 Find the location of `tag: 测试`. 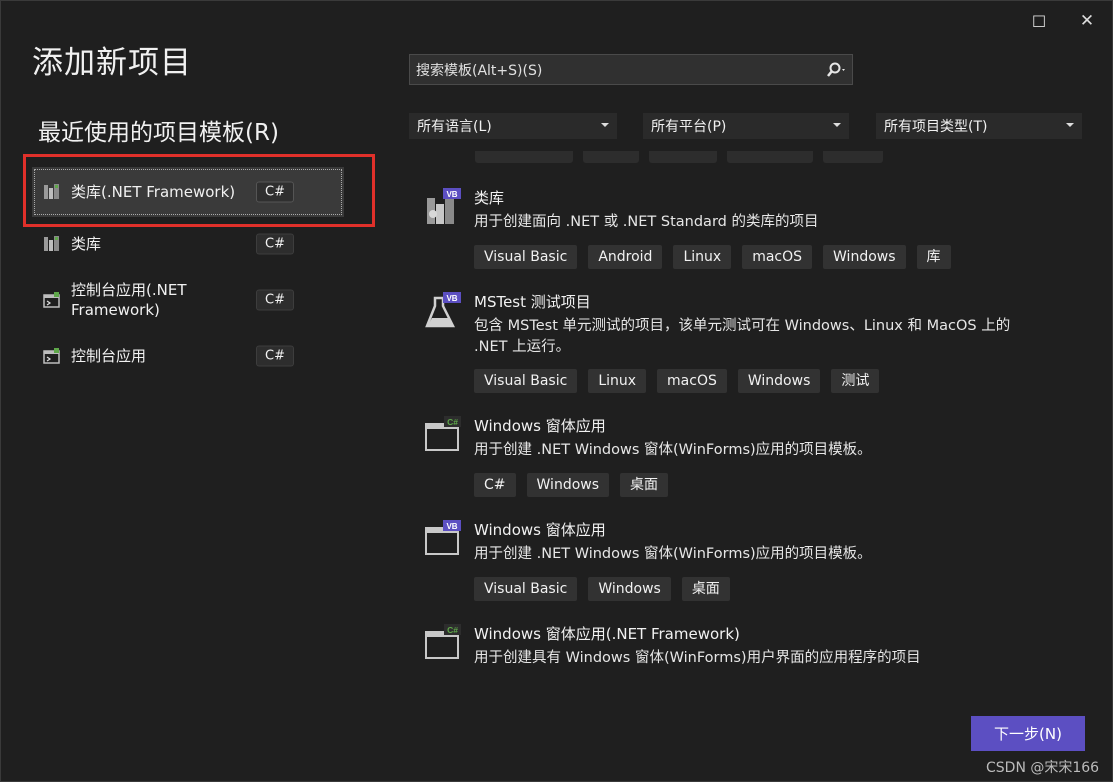

tag: 测试 is located at coordinates (855, 381).